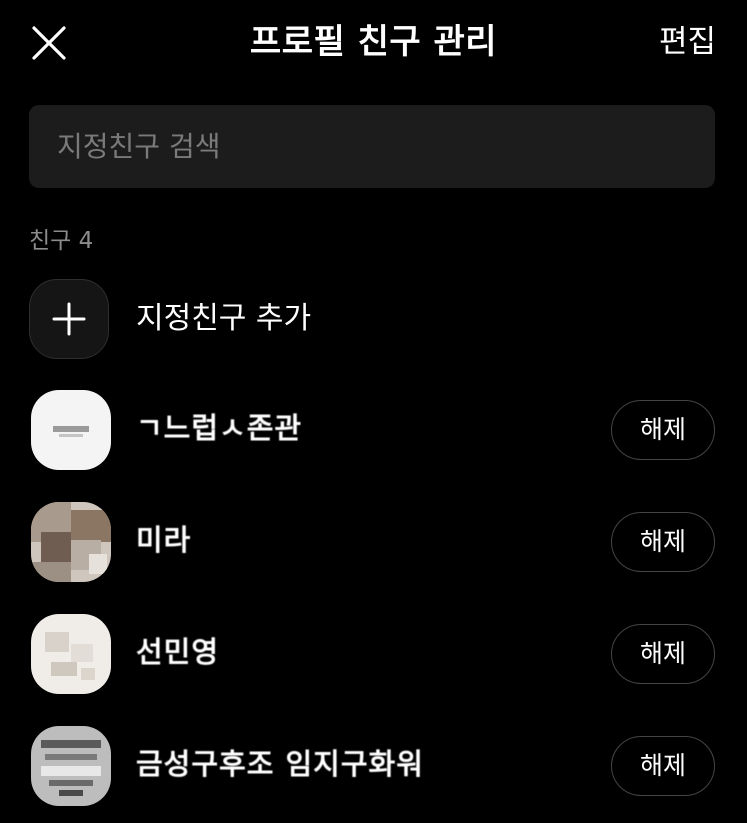 Image resolution: width=747 pixels, height=823 pixels. Describe the element at coordinates (219, 428) in the screenshot. I see `friend-name: ㄱ느럽ㅅ존관` at that location.